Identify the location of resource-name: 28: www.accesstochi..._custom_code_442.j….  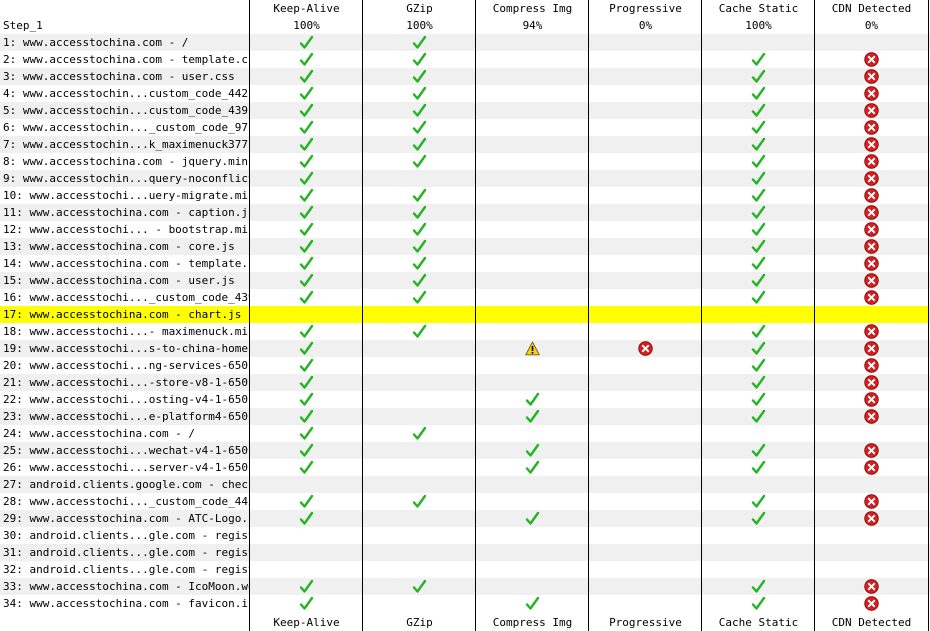
(126, 501).